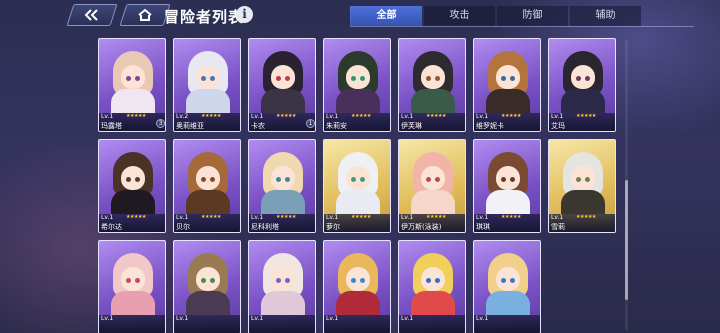 This screenshot has width=720, height=333. I want to click on adventurer-card: Lv.1 ★★★★★ 玛露塔 3, so click(132, 85).